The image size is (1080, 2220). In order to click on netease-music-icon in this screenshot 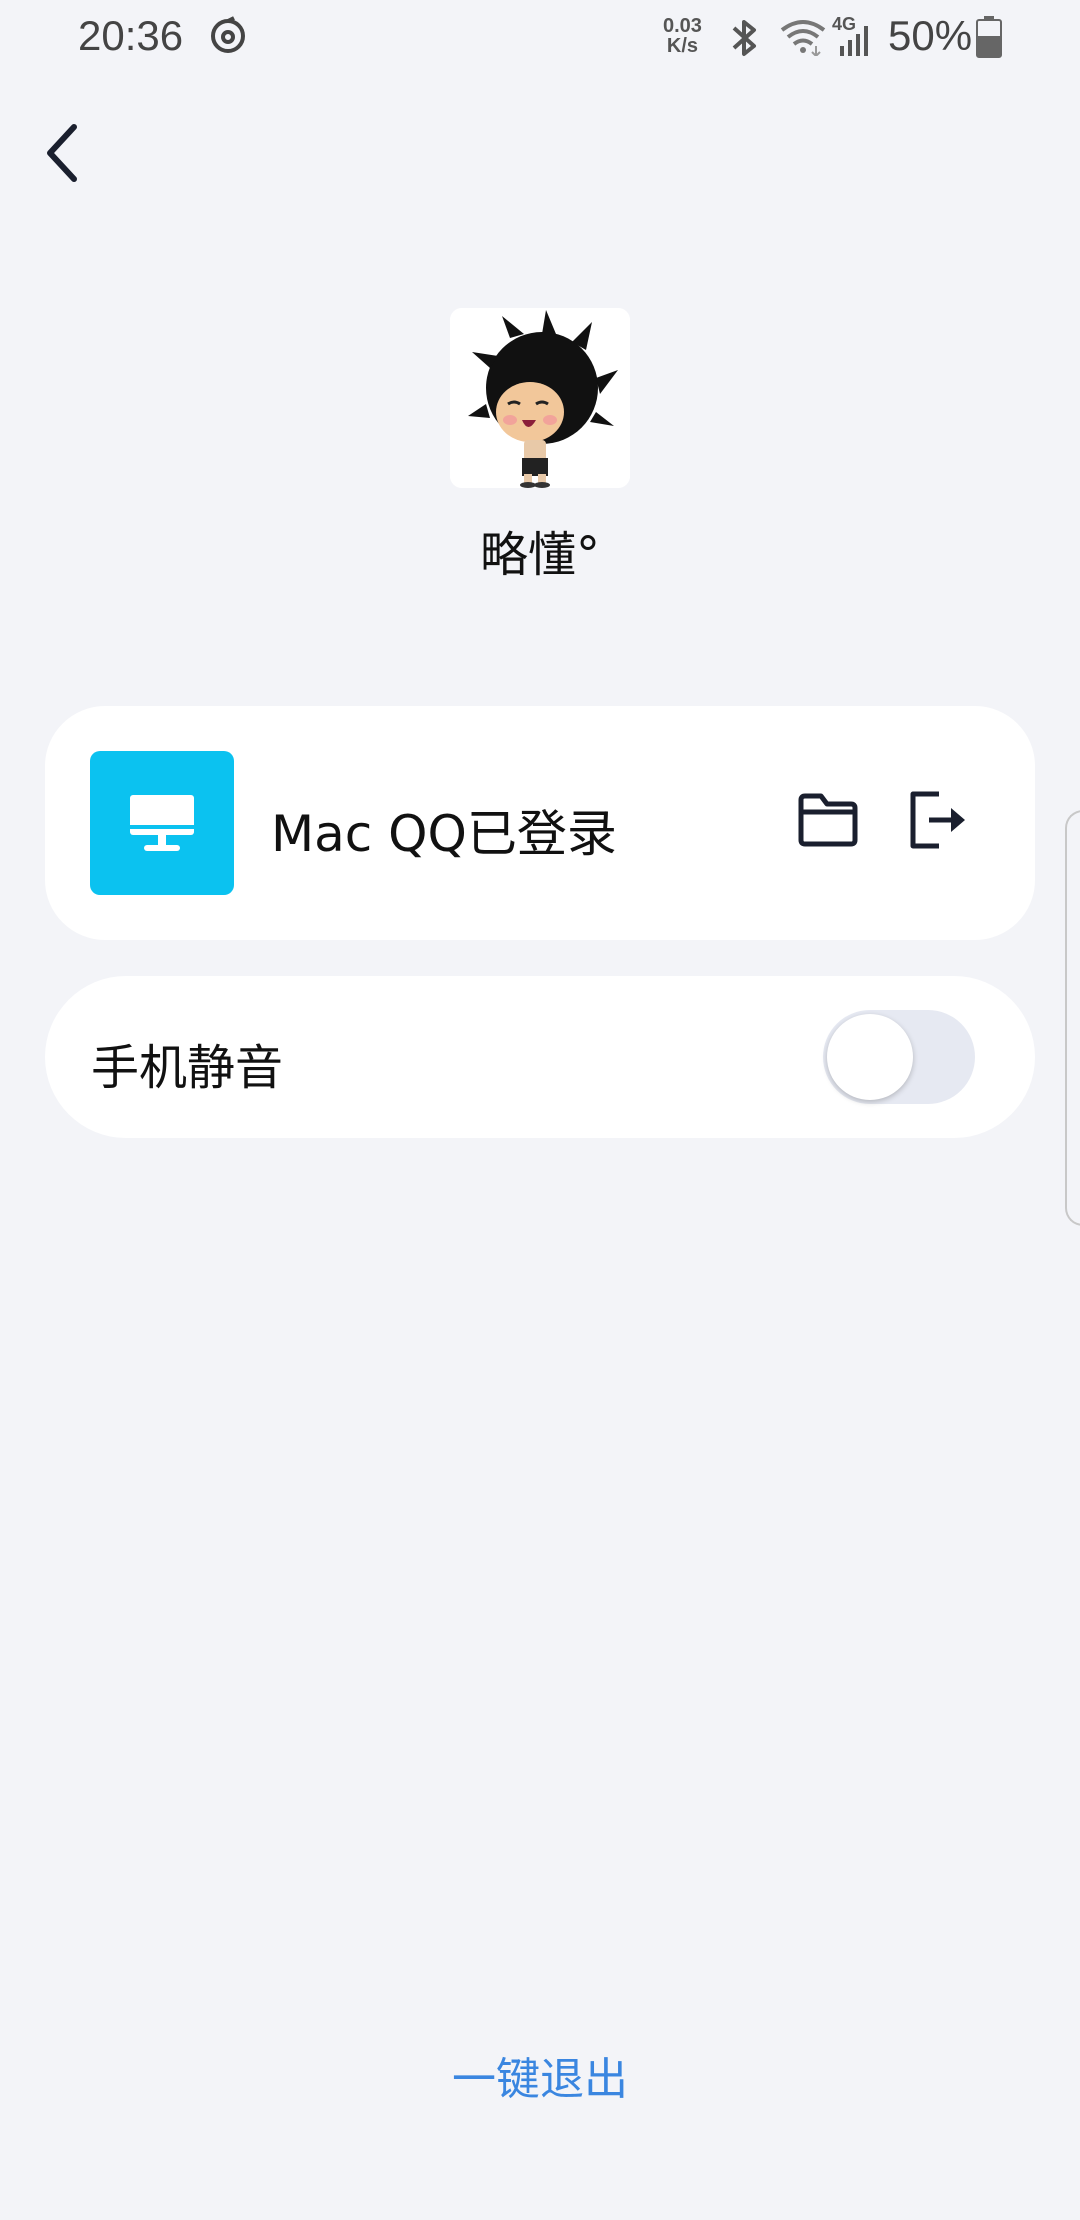, I will do `click(228, 34)`.